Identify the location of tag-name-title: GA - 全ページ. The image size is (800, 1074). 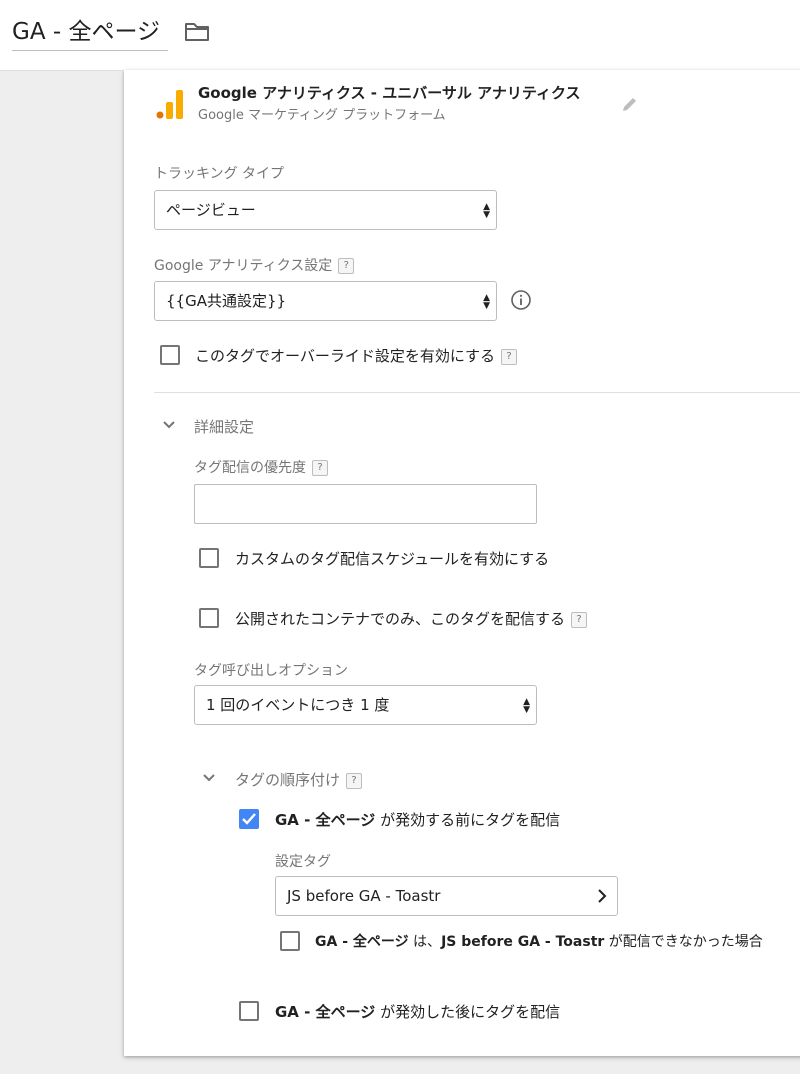
(90, 32).